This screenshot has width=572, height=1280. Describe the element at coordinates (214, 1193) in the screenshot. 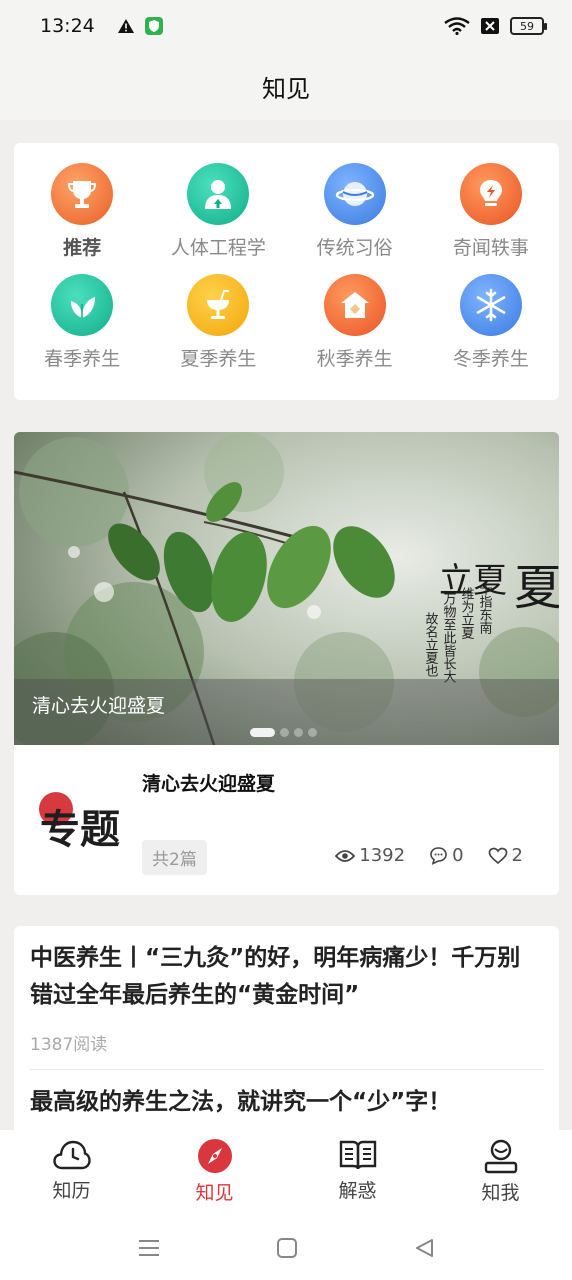

I see `tab-label: 知见` at that location.